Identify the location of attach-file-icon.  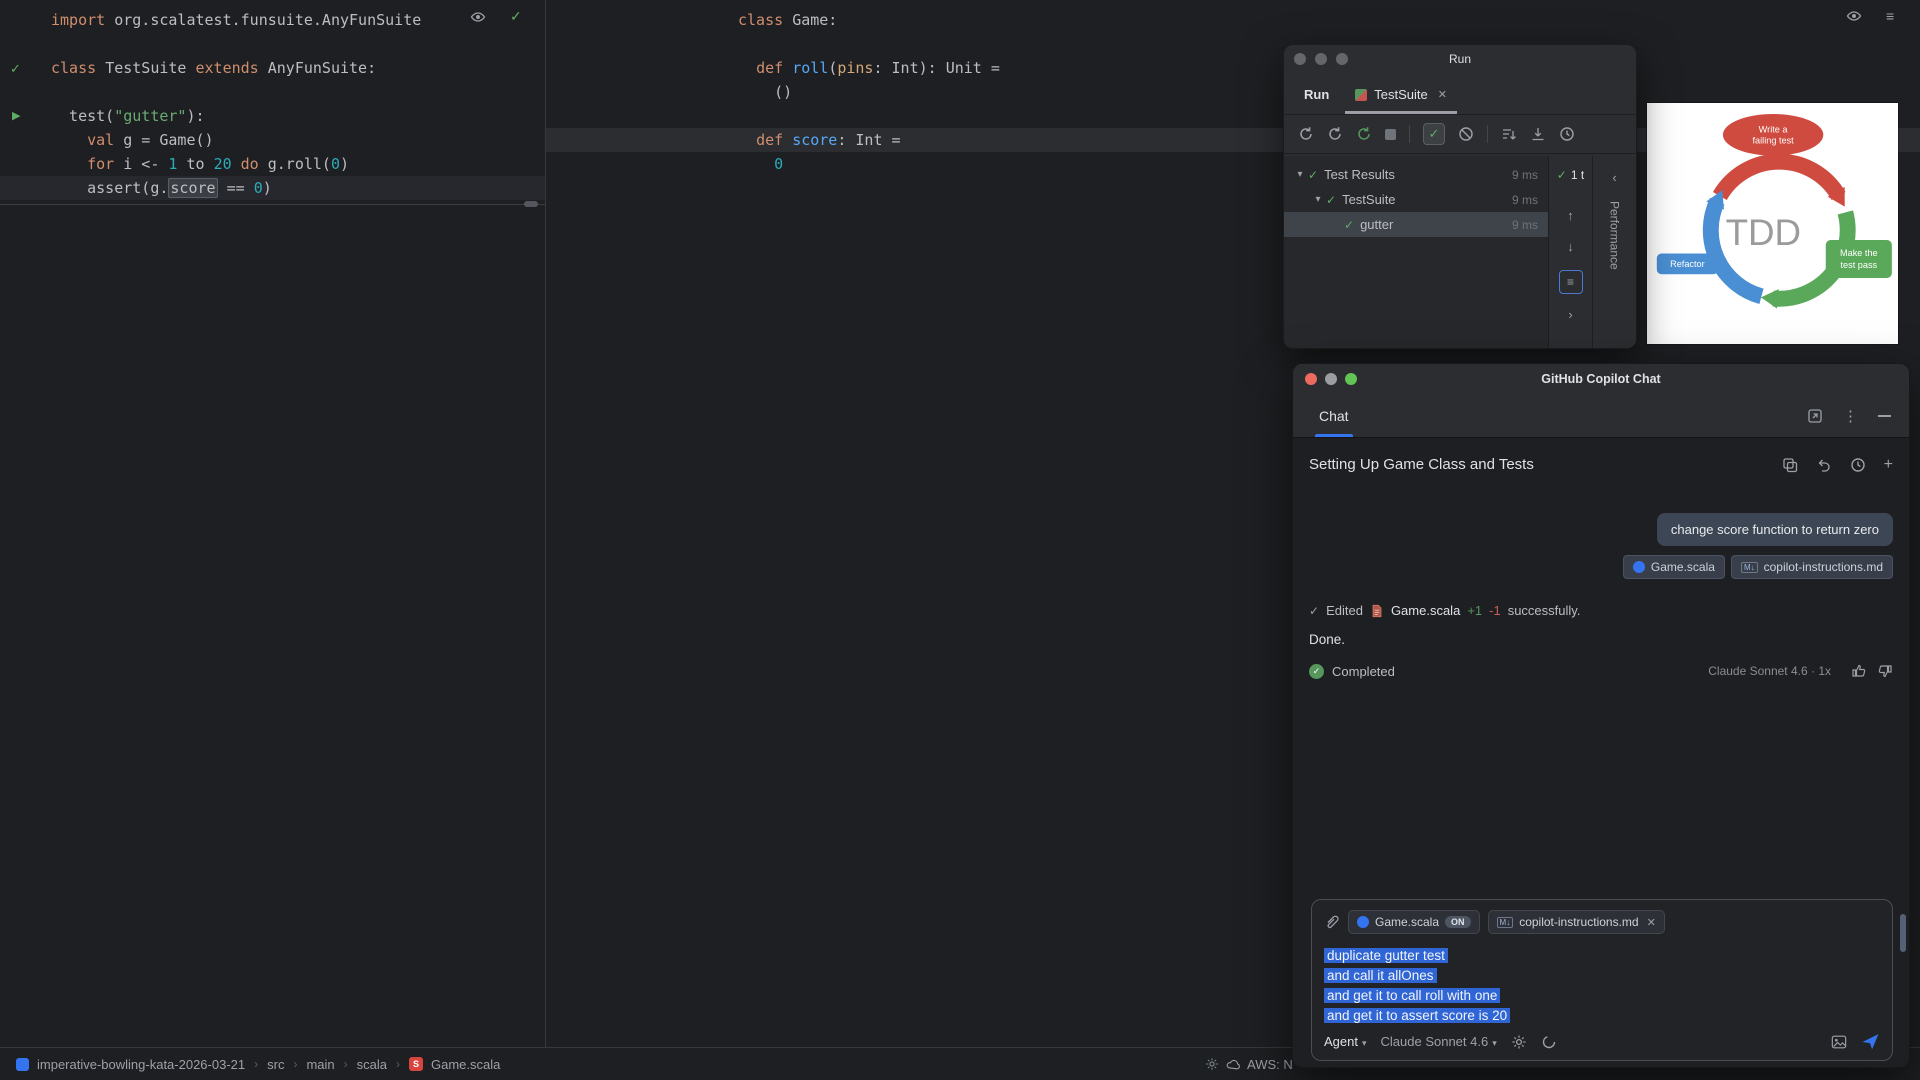
(1332, 922).